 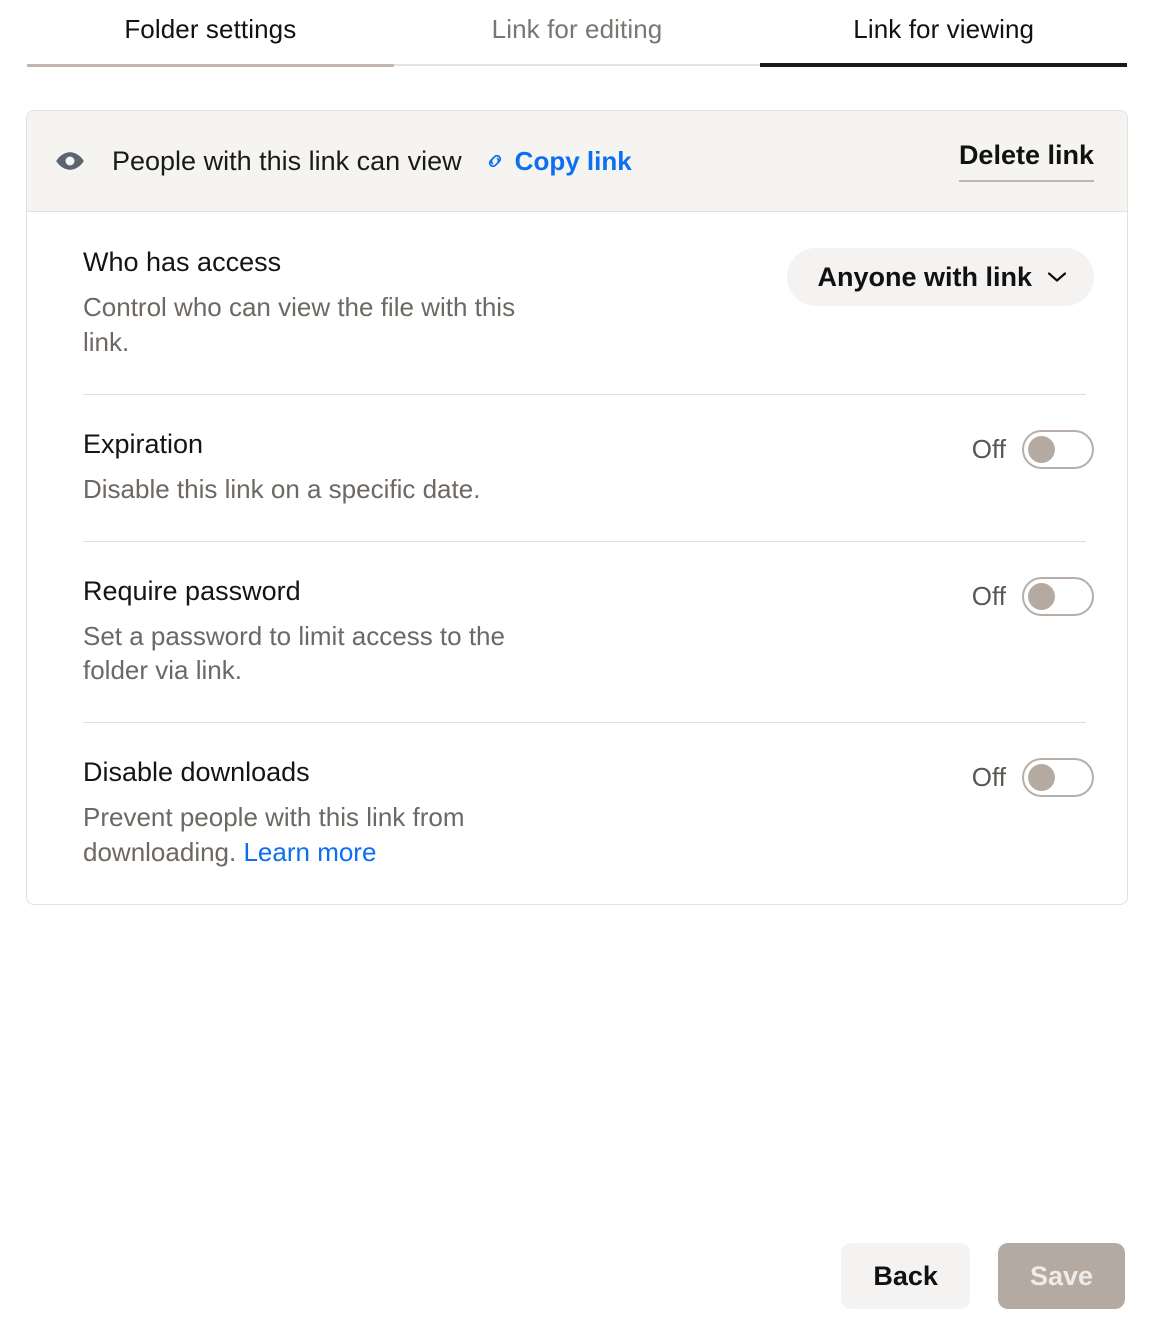 What do you see at coordinates (192, 590) in the screenshot?
I see `row-require-password-title: Require password` at bounding box center [192, 590].